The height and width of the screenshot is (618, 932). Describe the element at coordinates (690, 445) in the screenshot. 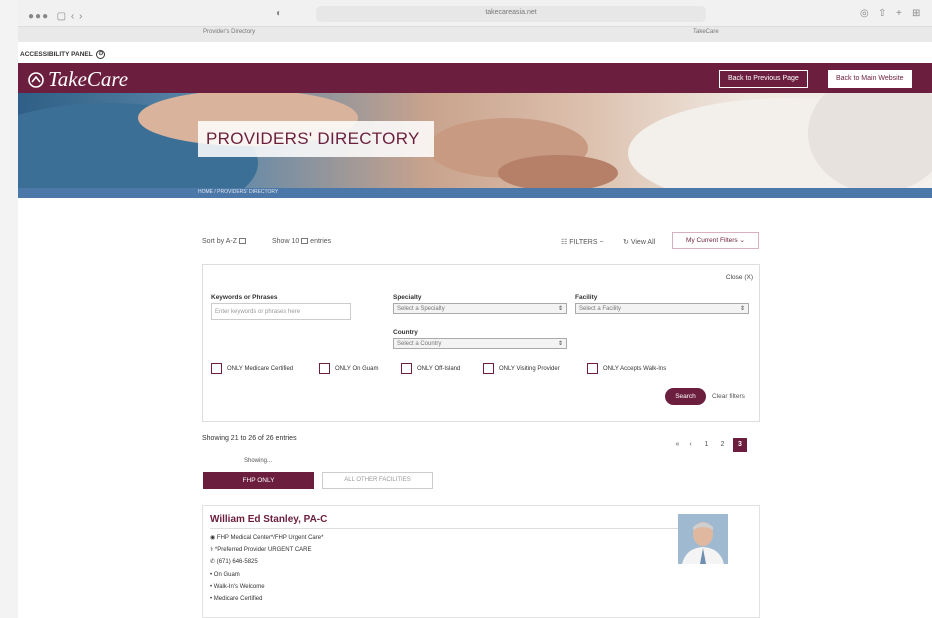

I see `pager-prev: ‹` at that location.